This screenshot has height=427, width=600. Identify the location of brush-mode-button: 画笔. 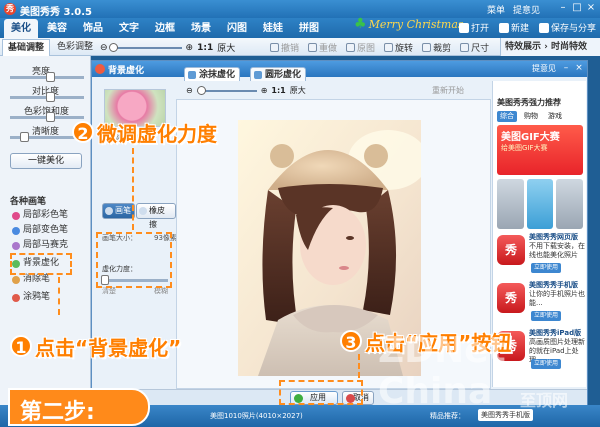
(118, 211).